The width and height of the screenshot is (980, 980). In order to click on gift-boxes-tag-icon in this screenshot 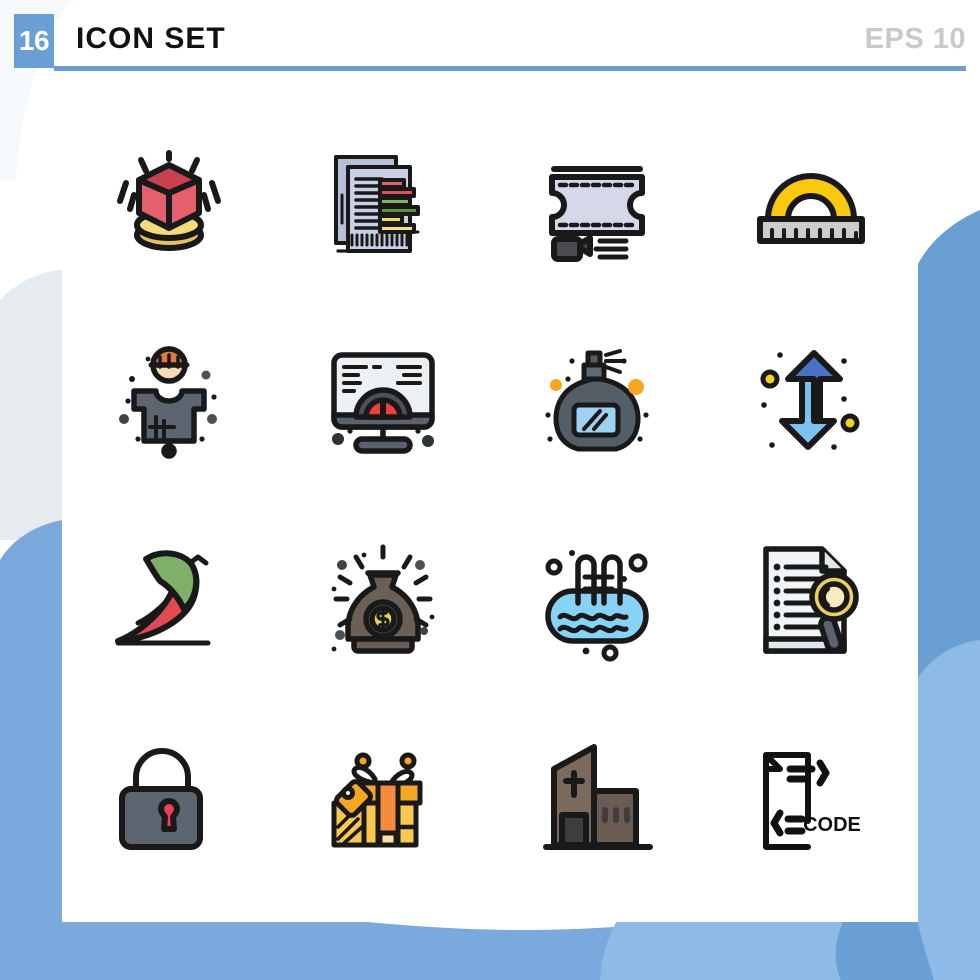, I will do `click(383, 800)`.